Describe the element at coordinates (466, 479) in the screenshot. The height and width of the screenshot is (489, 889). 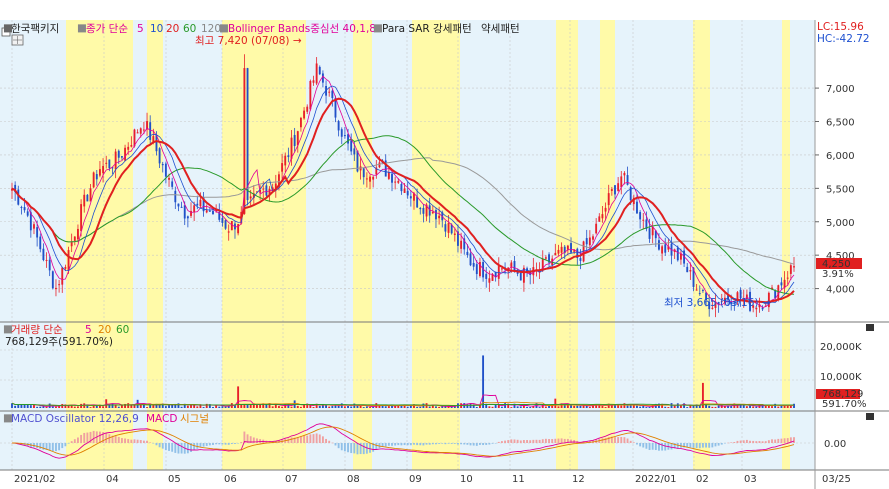
I see `time-axis-label: 10` at that location.